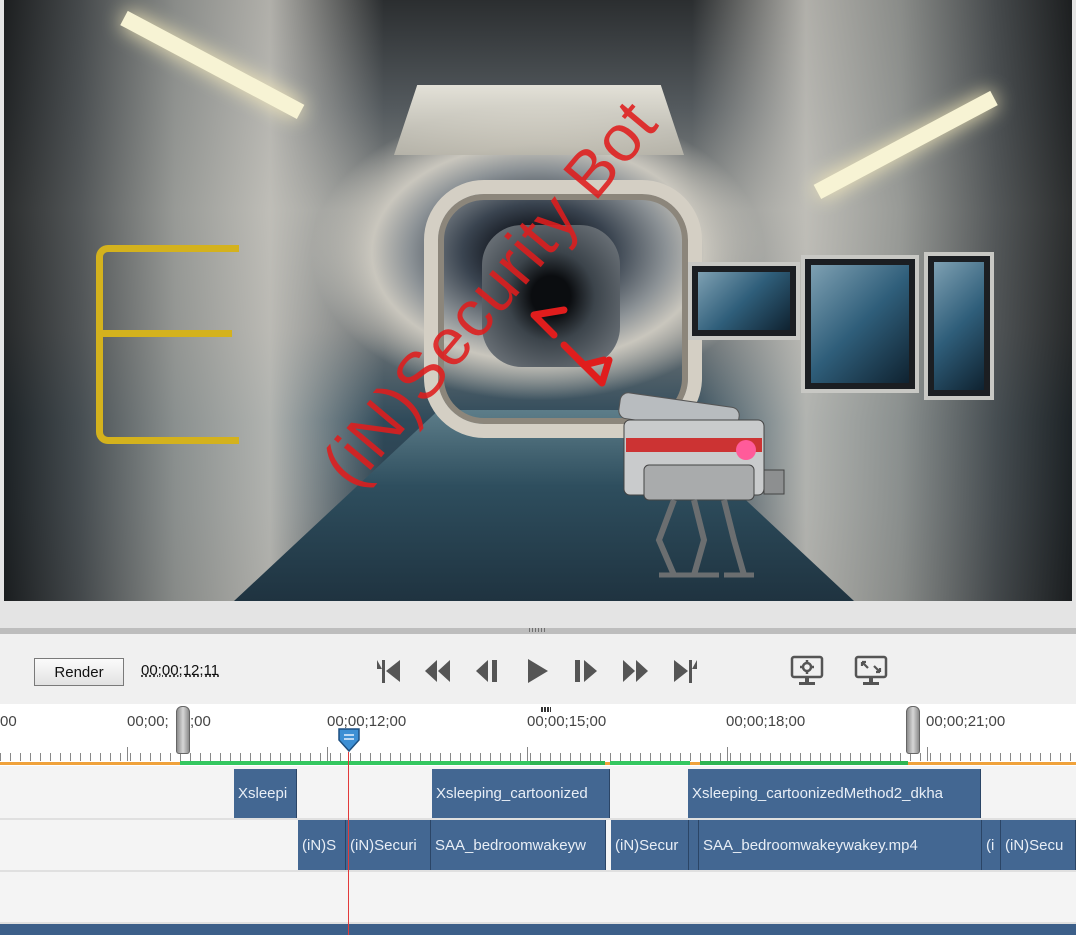  What do you see at coordinates (183, 730) in the screenshot?
I see `loop-start-marker` at bounding box center [183, 730].